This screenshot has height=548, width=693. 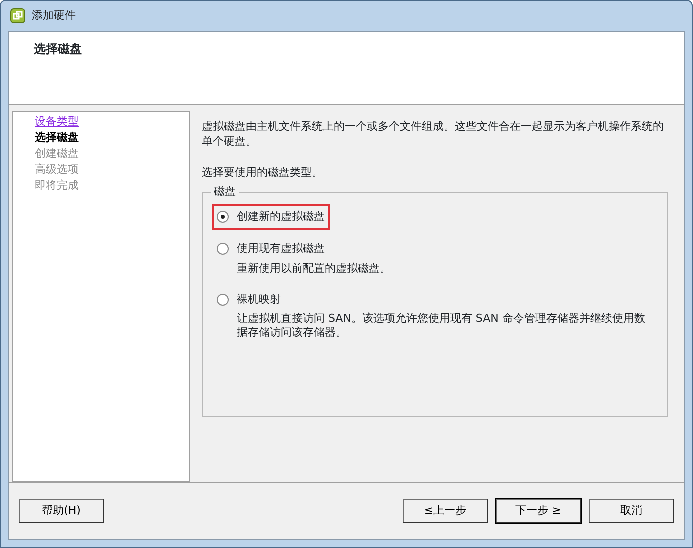 What do you see at coordinates (57, 170) in the screenshot?
I see `step-label: 高级选项` at bounding box center [57, 170].